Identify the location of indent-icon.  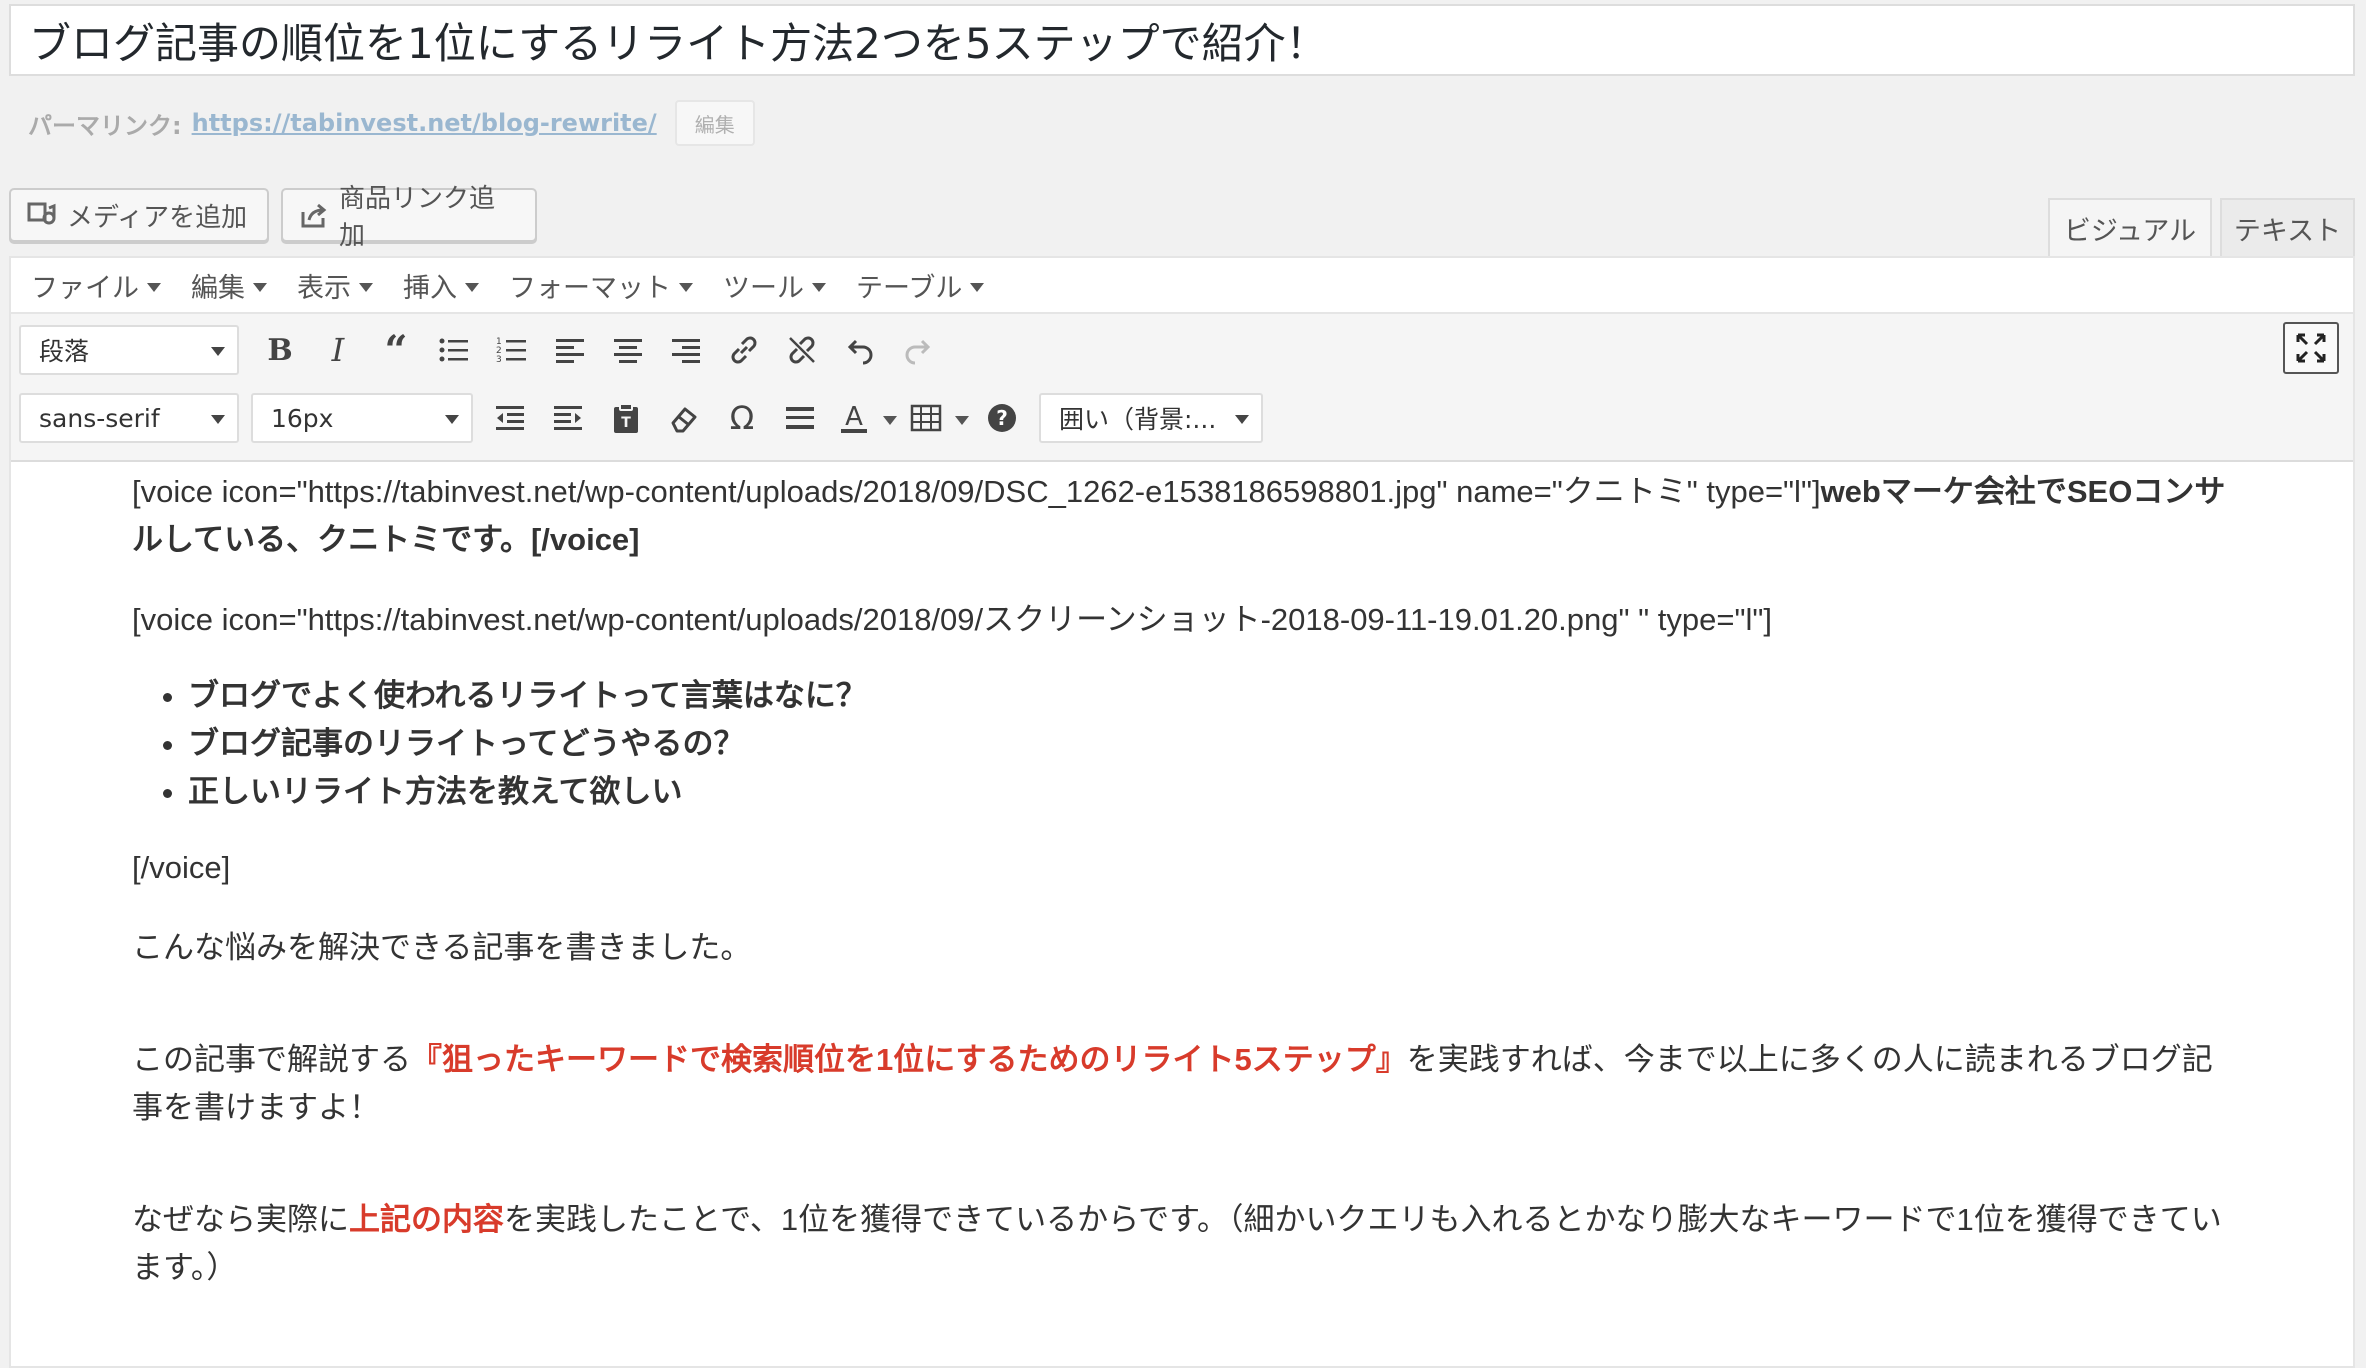
(568, 418).